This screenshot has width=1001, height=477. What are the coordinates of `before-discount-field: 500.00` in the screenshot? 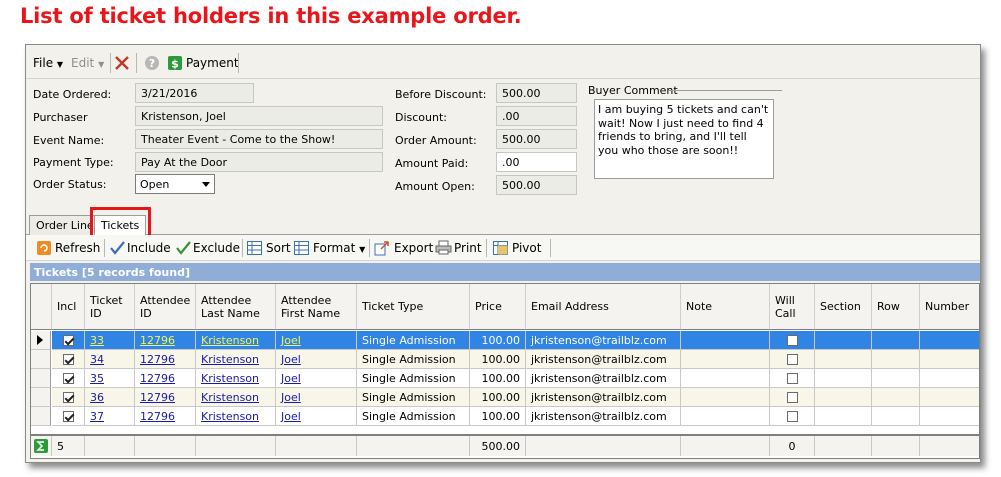 It's located at (536, 93).